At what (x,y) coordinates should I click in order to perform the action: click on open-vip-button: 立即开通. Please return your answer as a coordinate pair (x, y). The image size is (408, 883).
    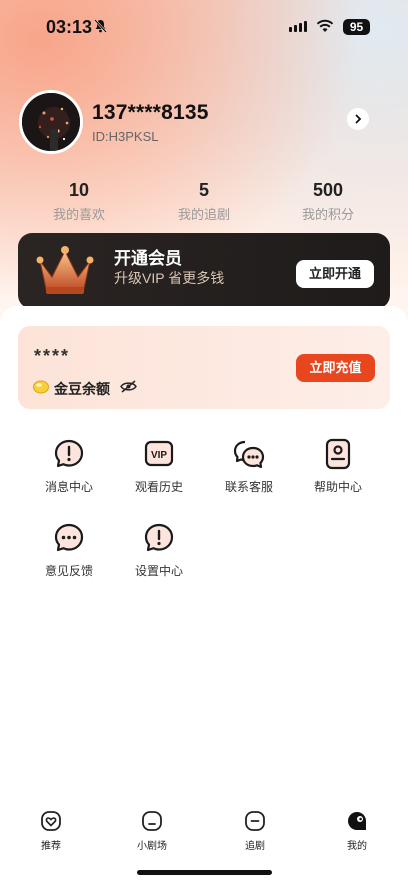
    Looking at the image, I should click on (335, 274).